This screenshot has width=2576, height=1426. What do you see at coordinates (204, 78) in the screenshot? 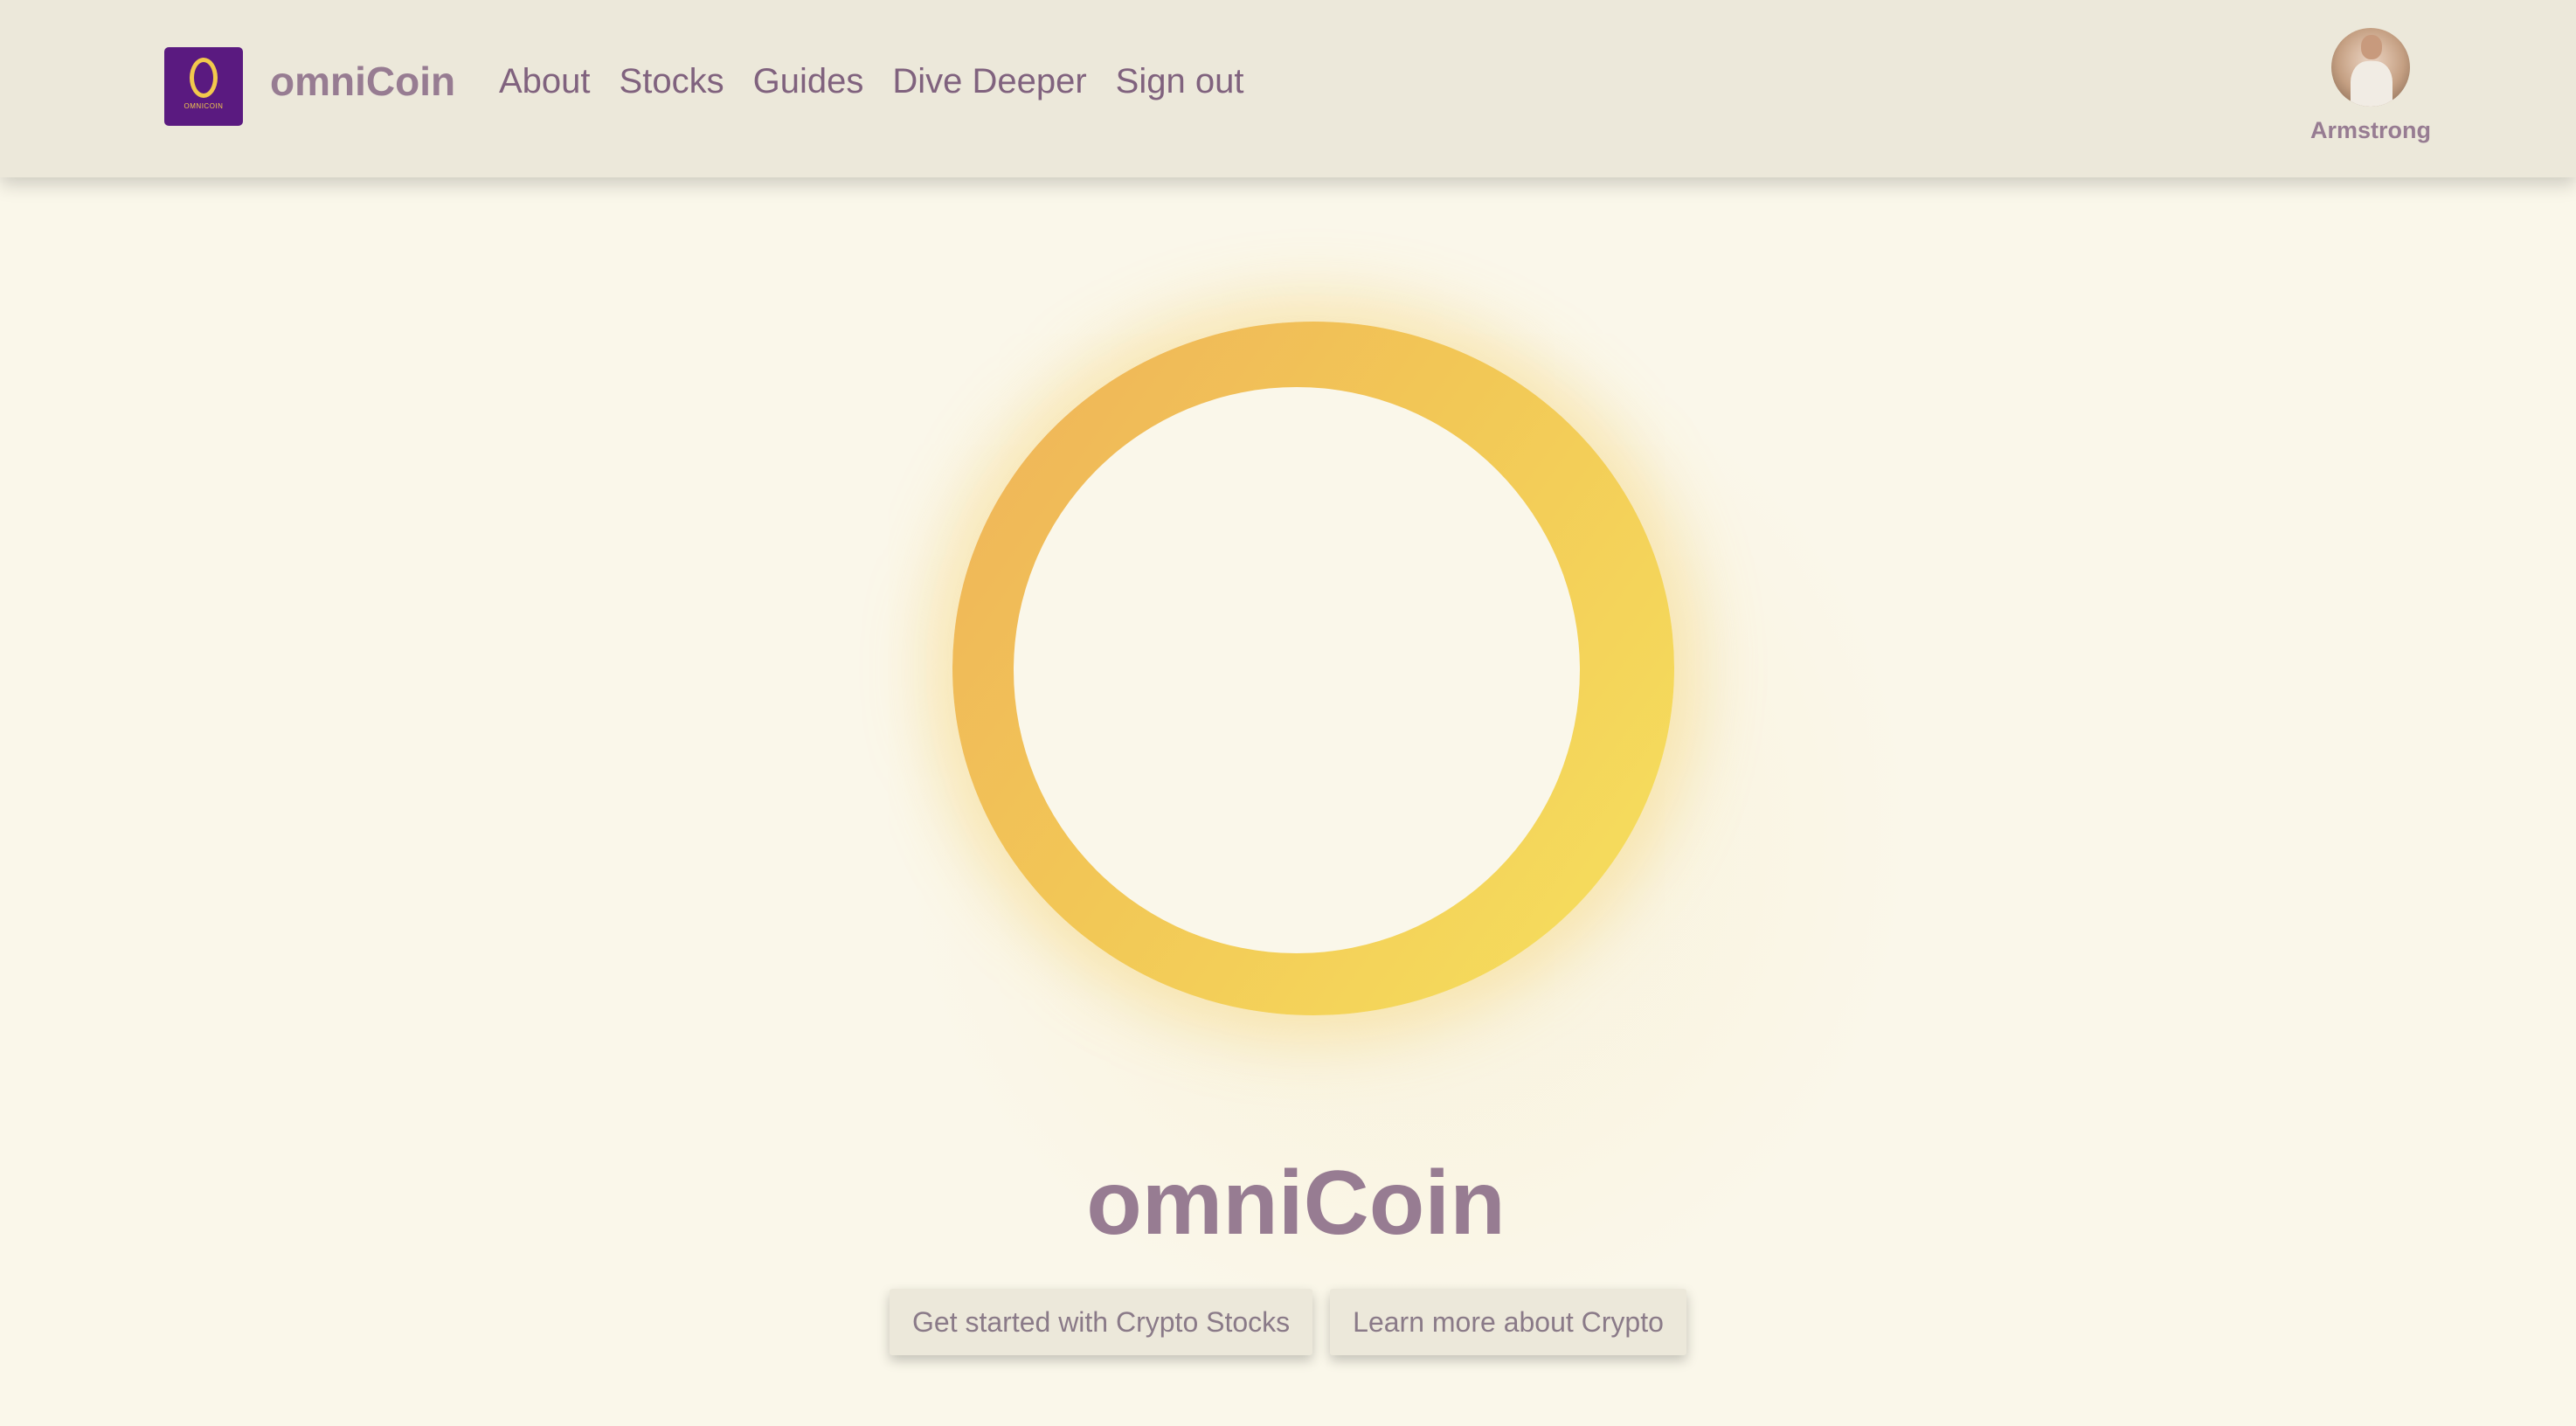
I see `coin-logo-icon` at bounding box center [204, 78].